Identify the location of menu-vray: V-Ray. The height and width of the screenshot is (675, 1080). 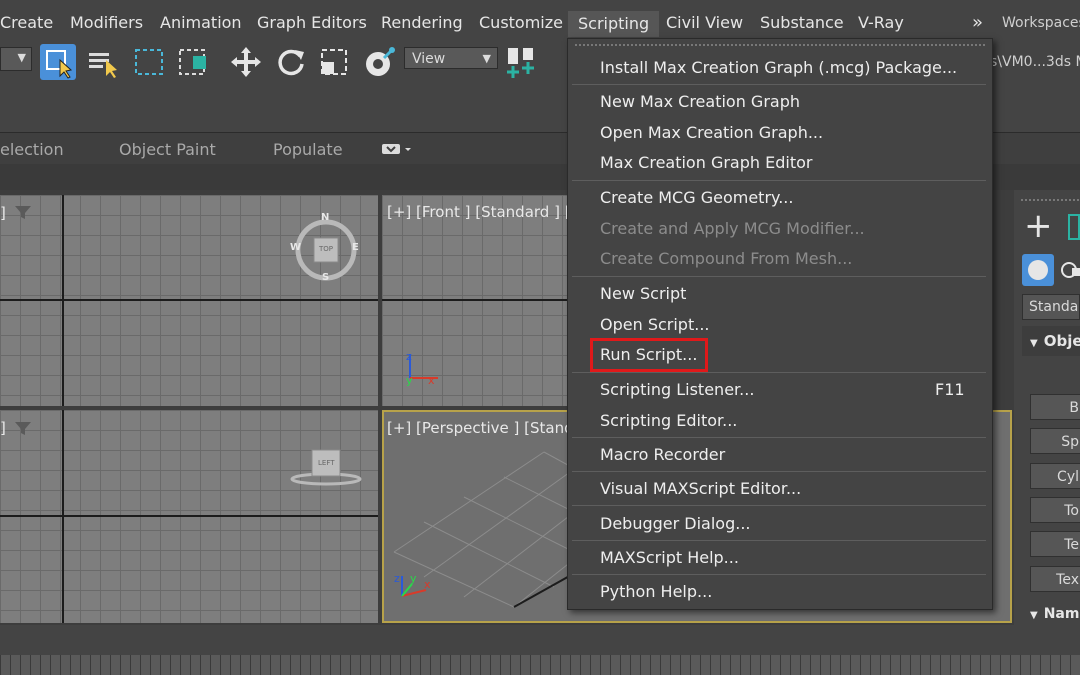
(881, 23).